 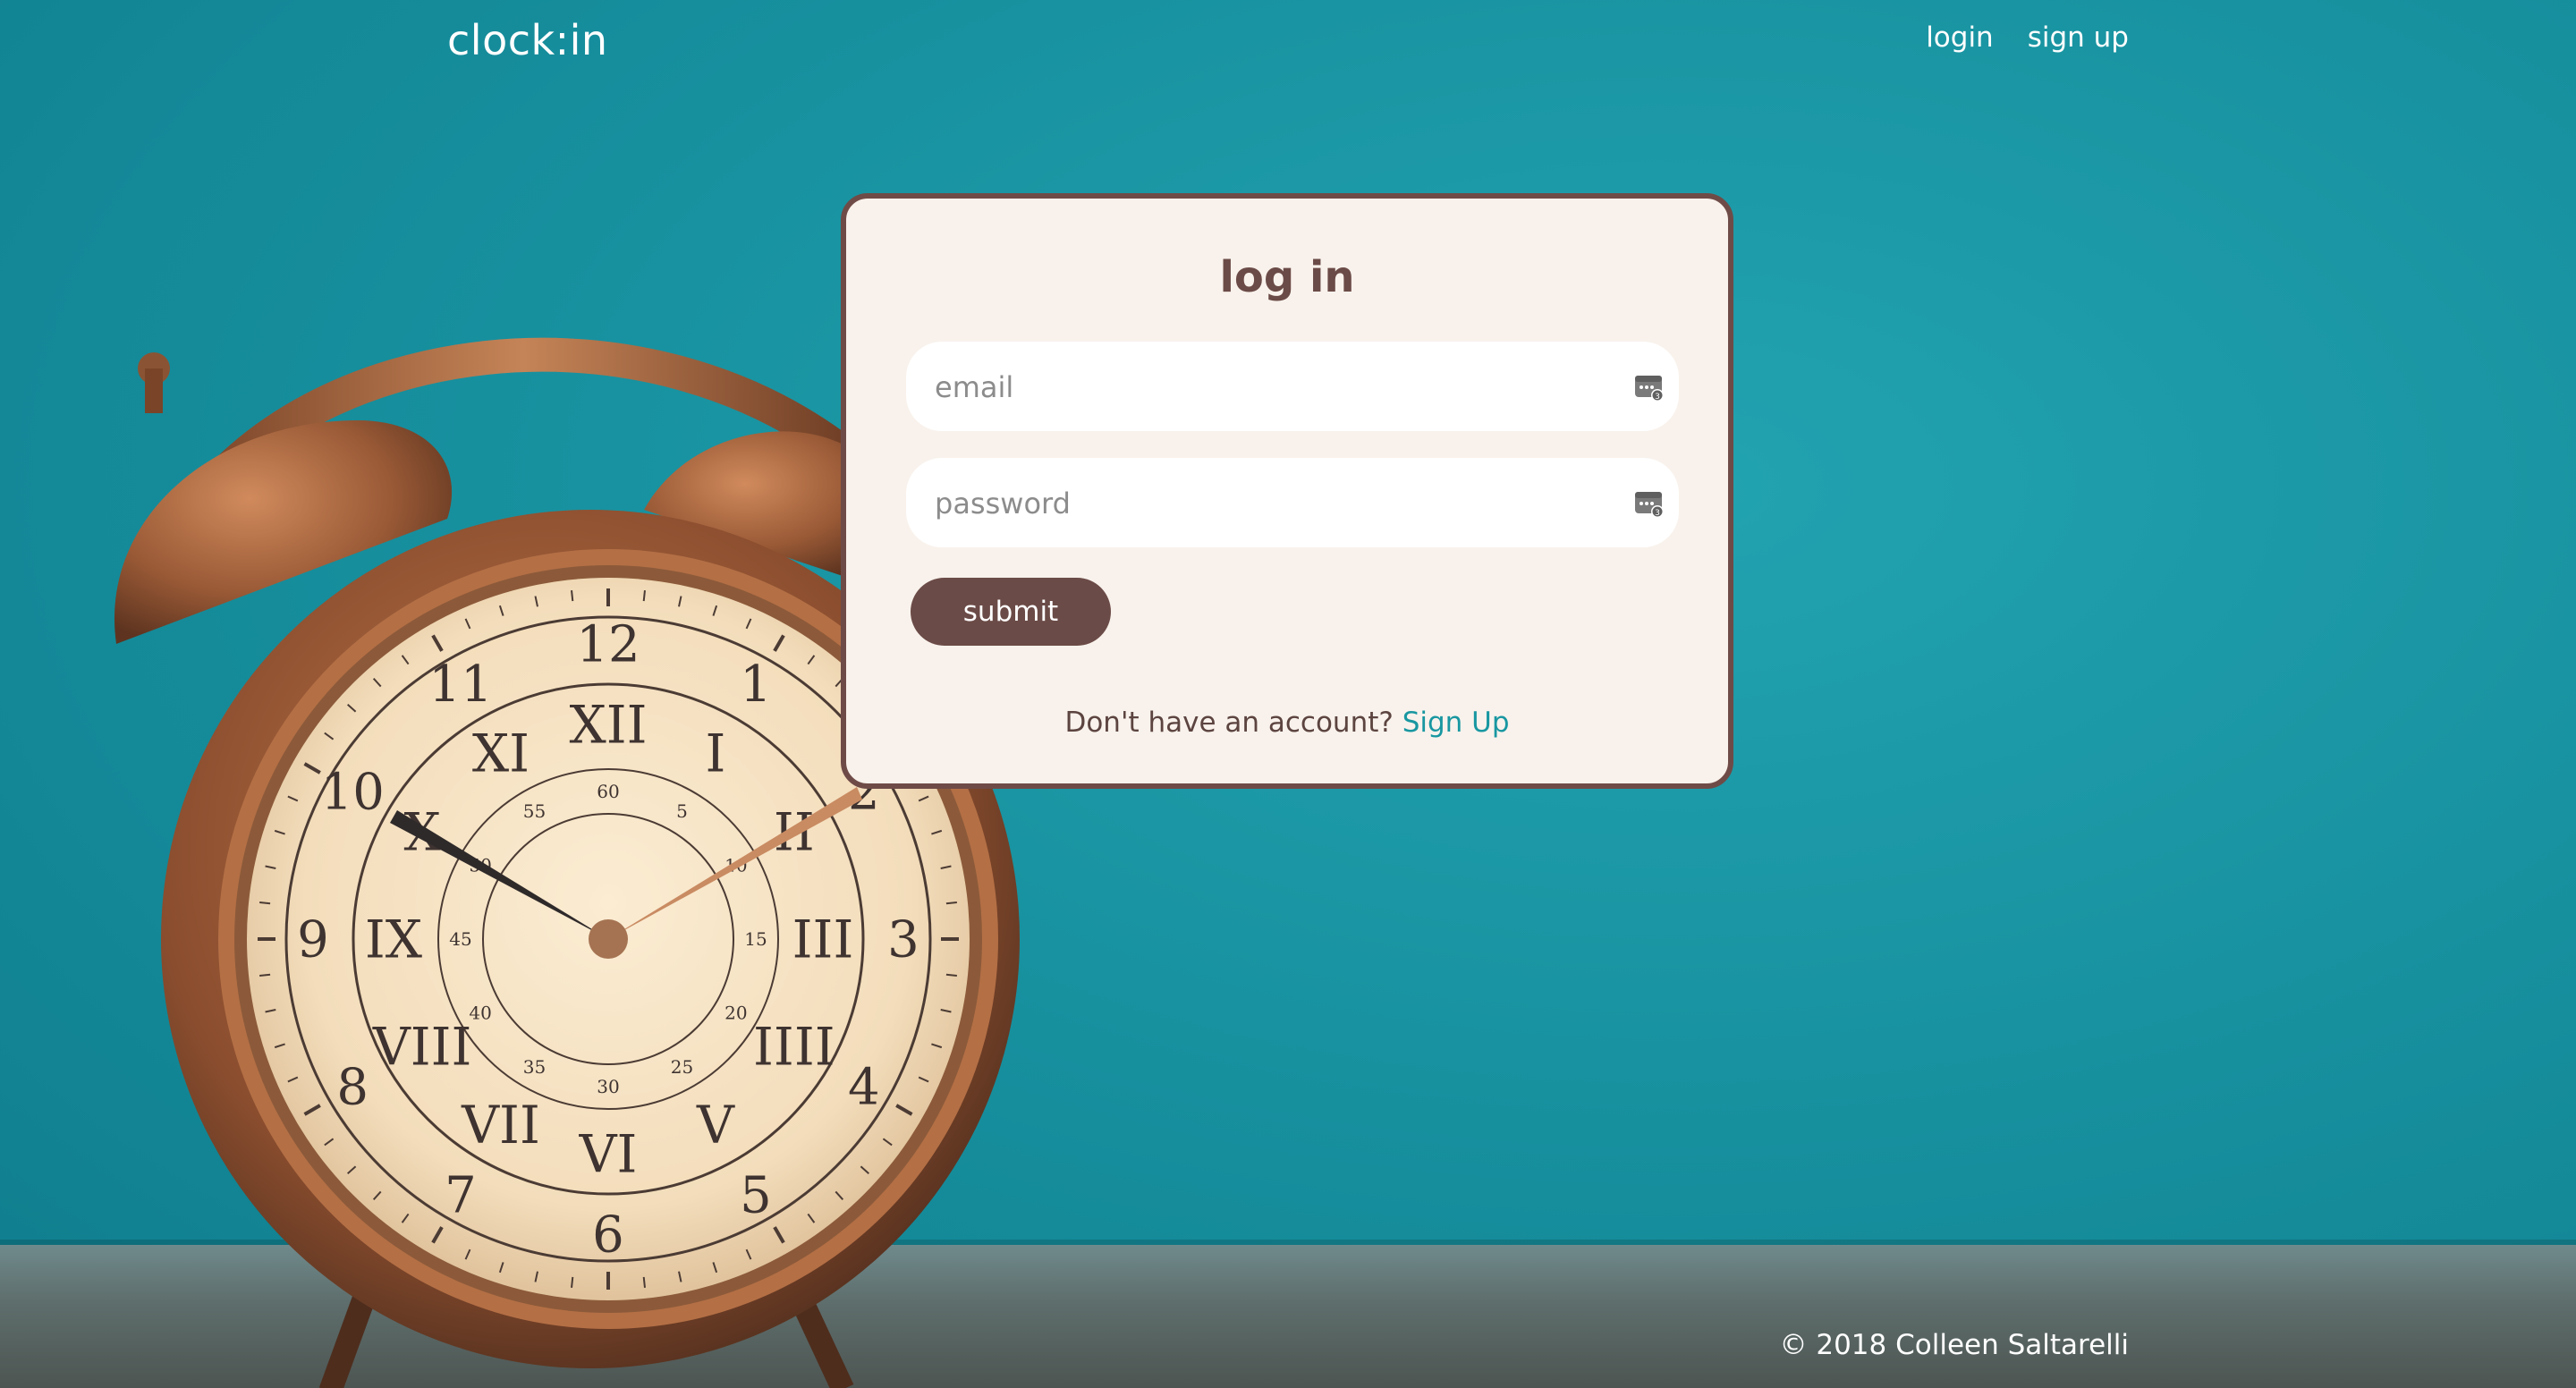 I want to click on clock-numeral: 10, so click(x=353, y=793).